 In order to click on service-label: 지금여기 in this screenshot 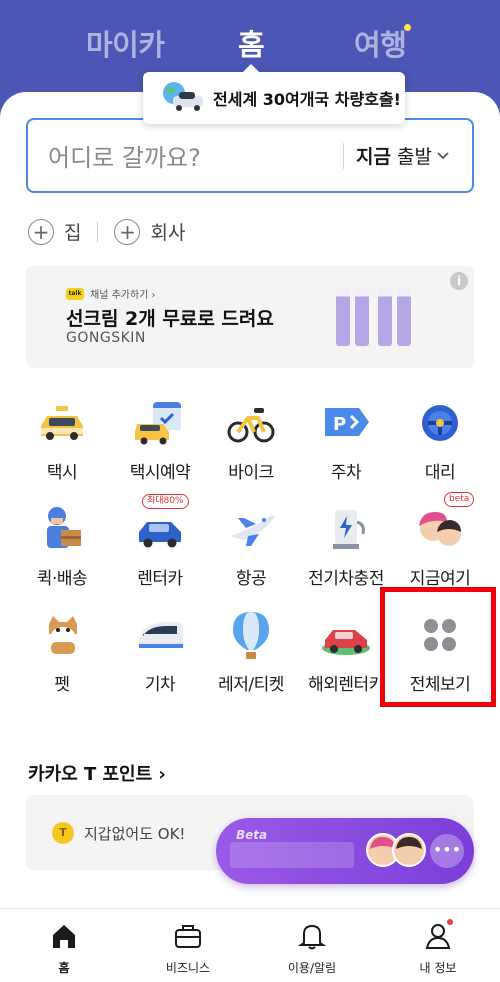, I will do `click(440, 579)`.